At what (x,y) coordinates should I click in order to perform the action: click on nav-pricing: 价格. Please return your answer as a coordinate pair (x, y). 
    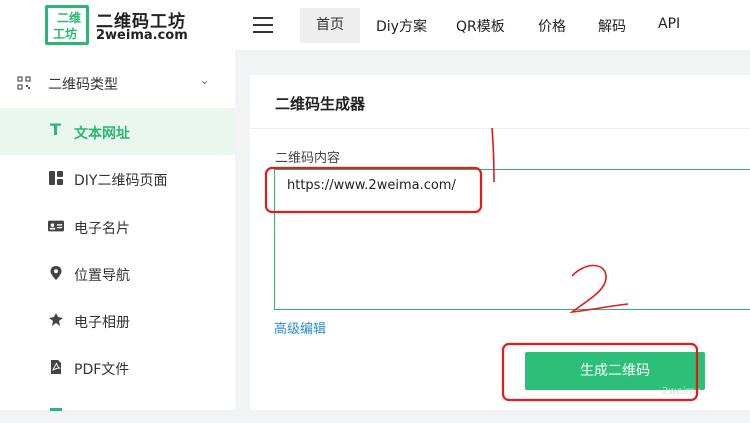
    Looking at the image, I should click on (552, 26).